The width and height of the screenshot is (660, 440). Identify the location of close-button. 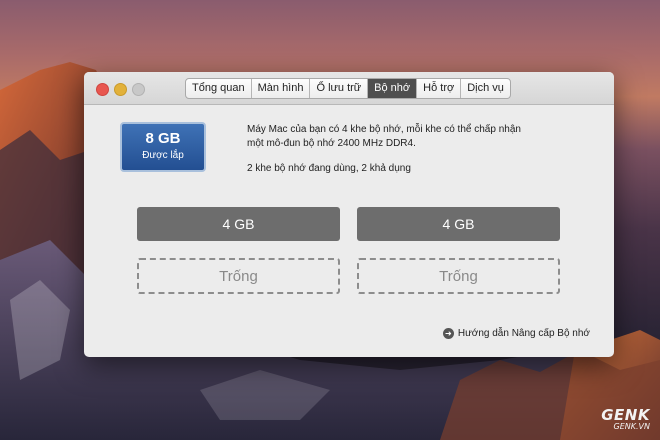
(102, 89).